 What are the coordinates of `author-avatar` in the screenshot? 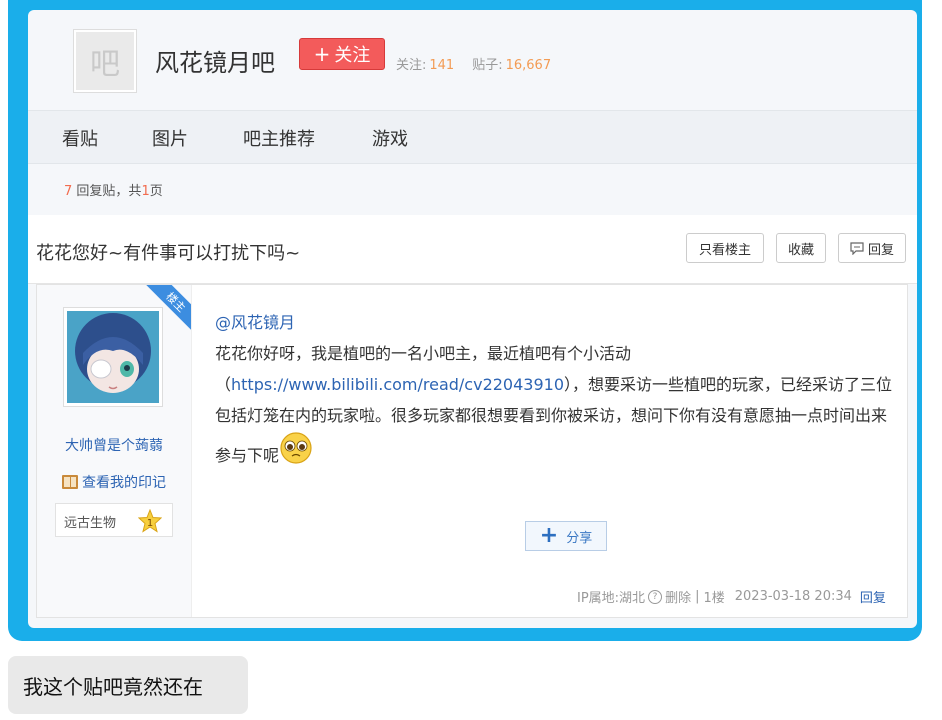 It's located at (113, 357).